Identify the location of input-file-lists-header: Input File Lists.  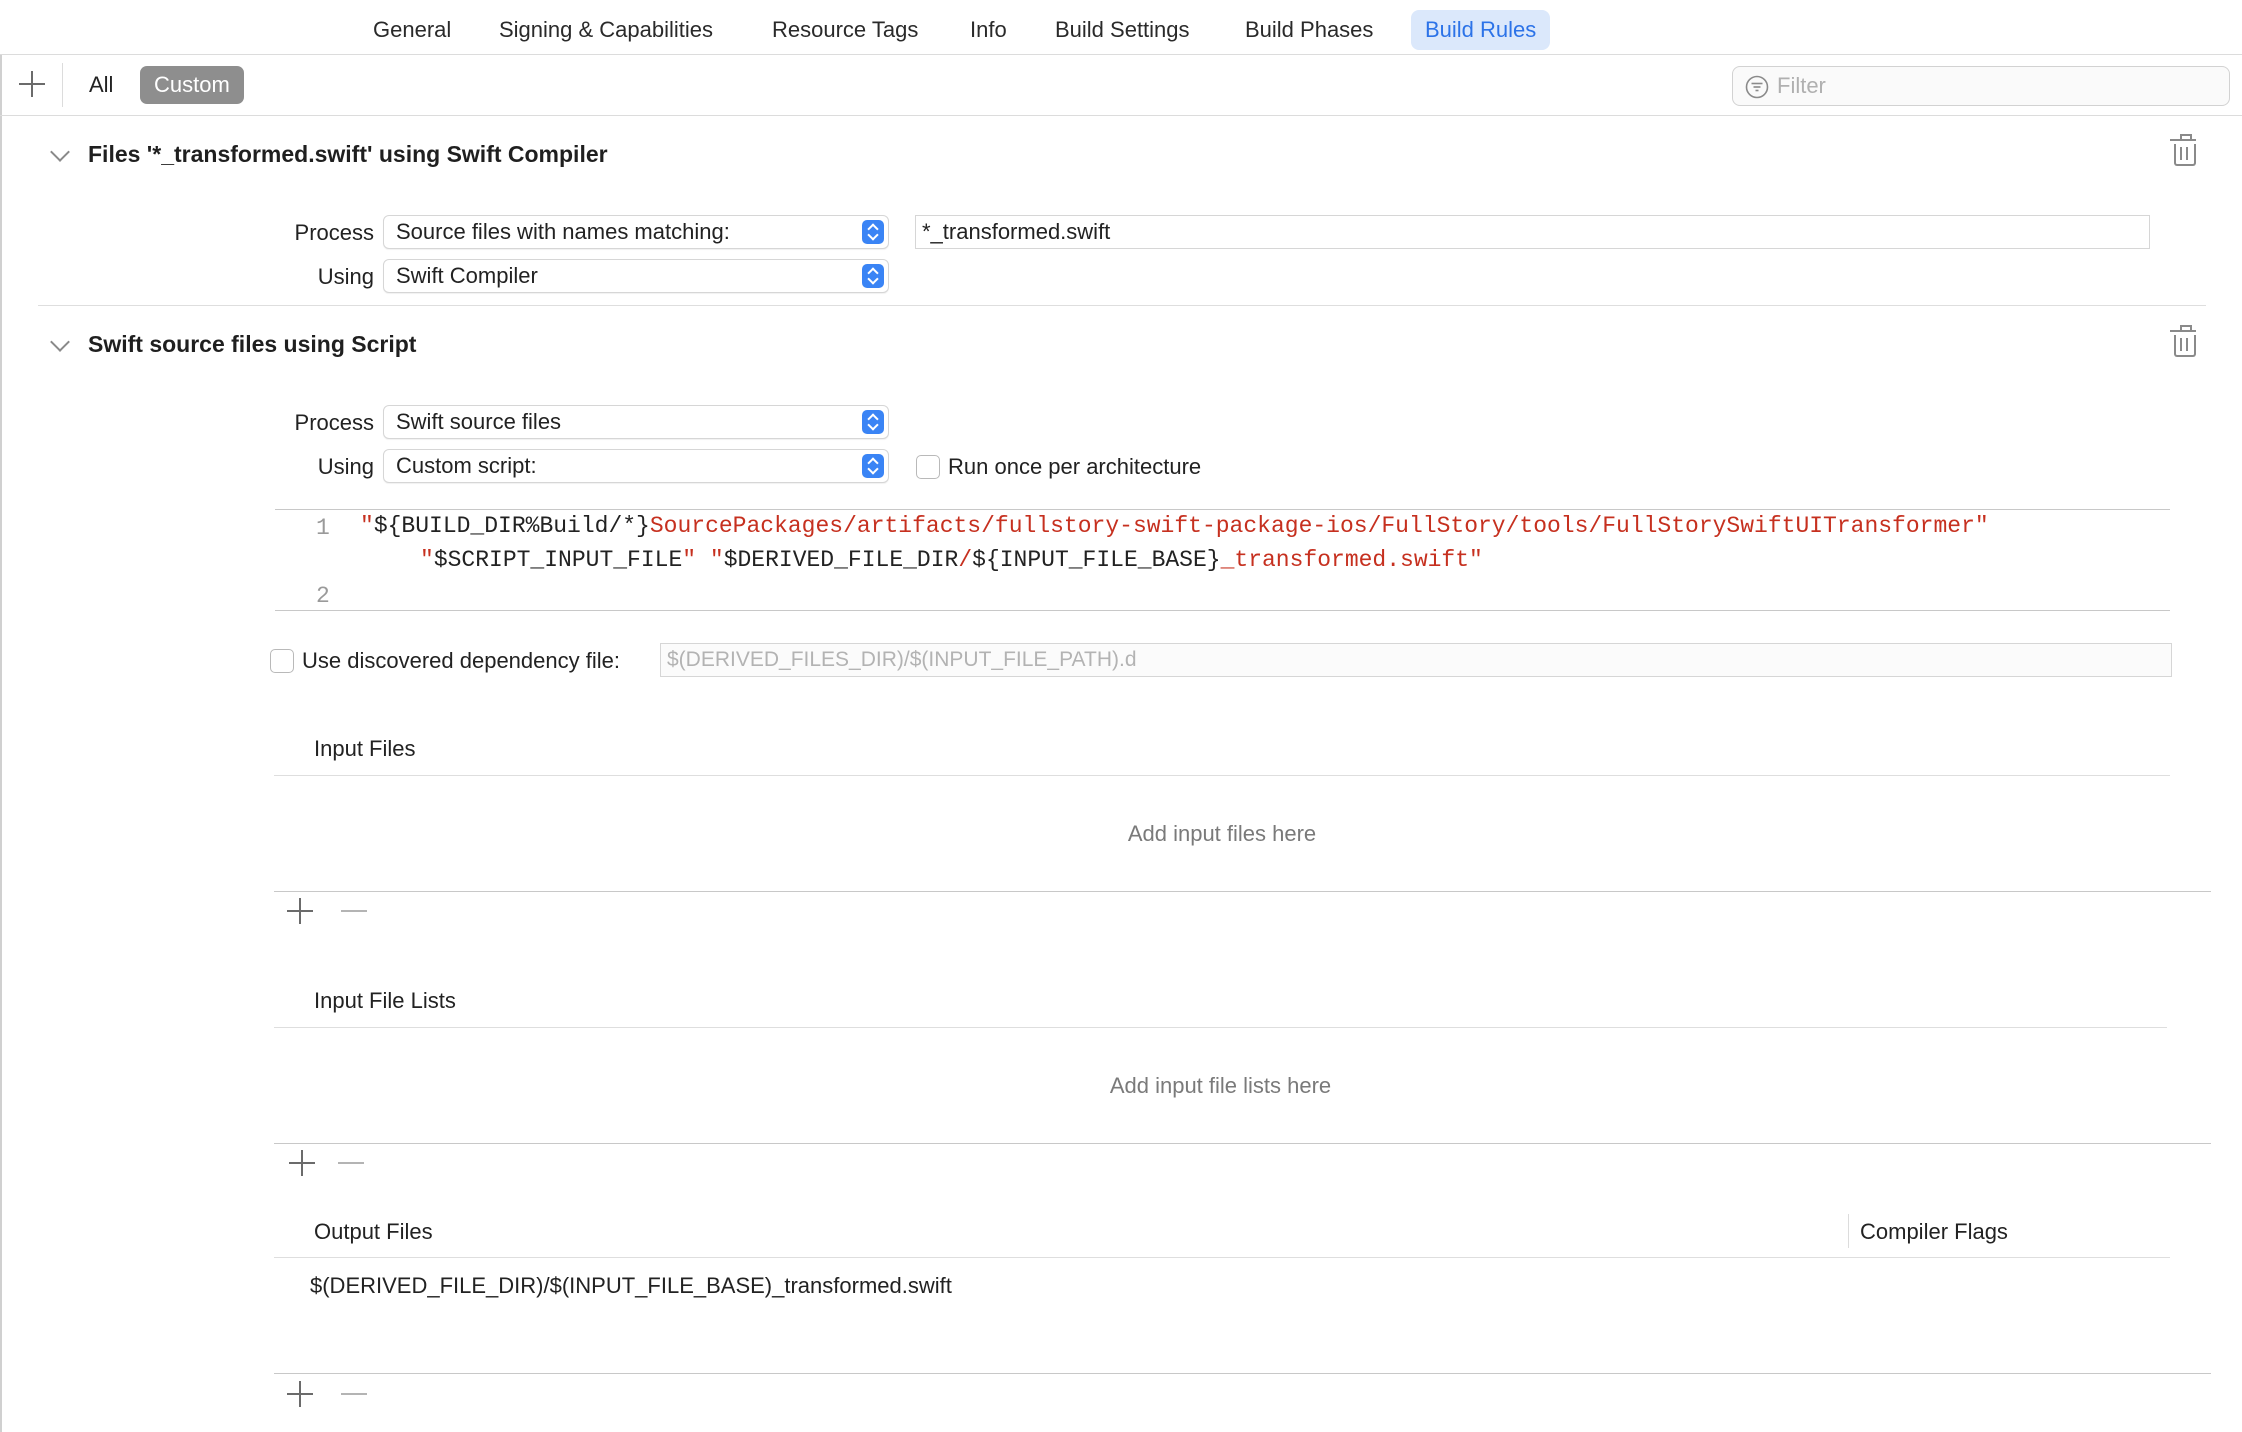
(385, 1000).